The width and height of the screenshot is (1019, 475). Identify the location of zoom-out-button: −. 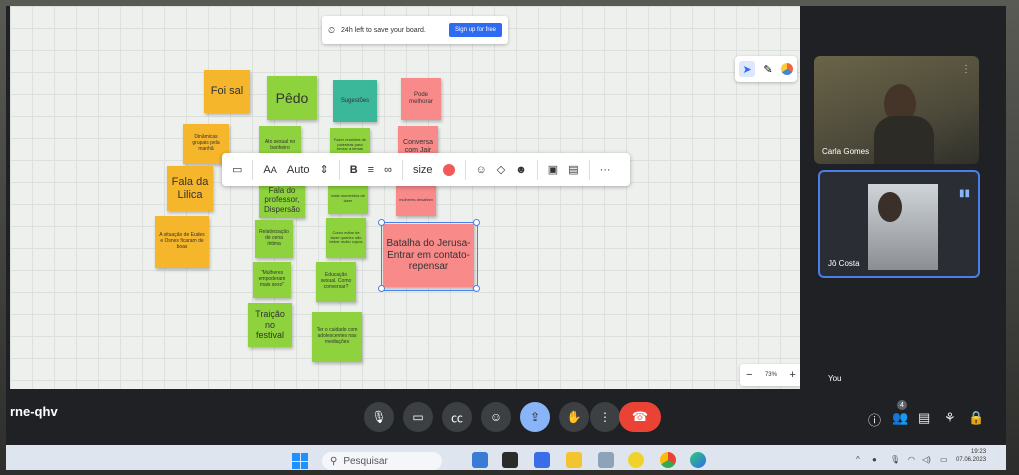
(749, 375).